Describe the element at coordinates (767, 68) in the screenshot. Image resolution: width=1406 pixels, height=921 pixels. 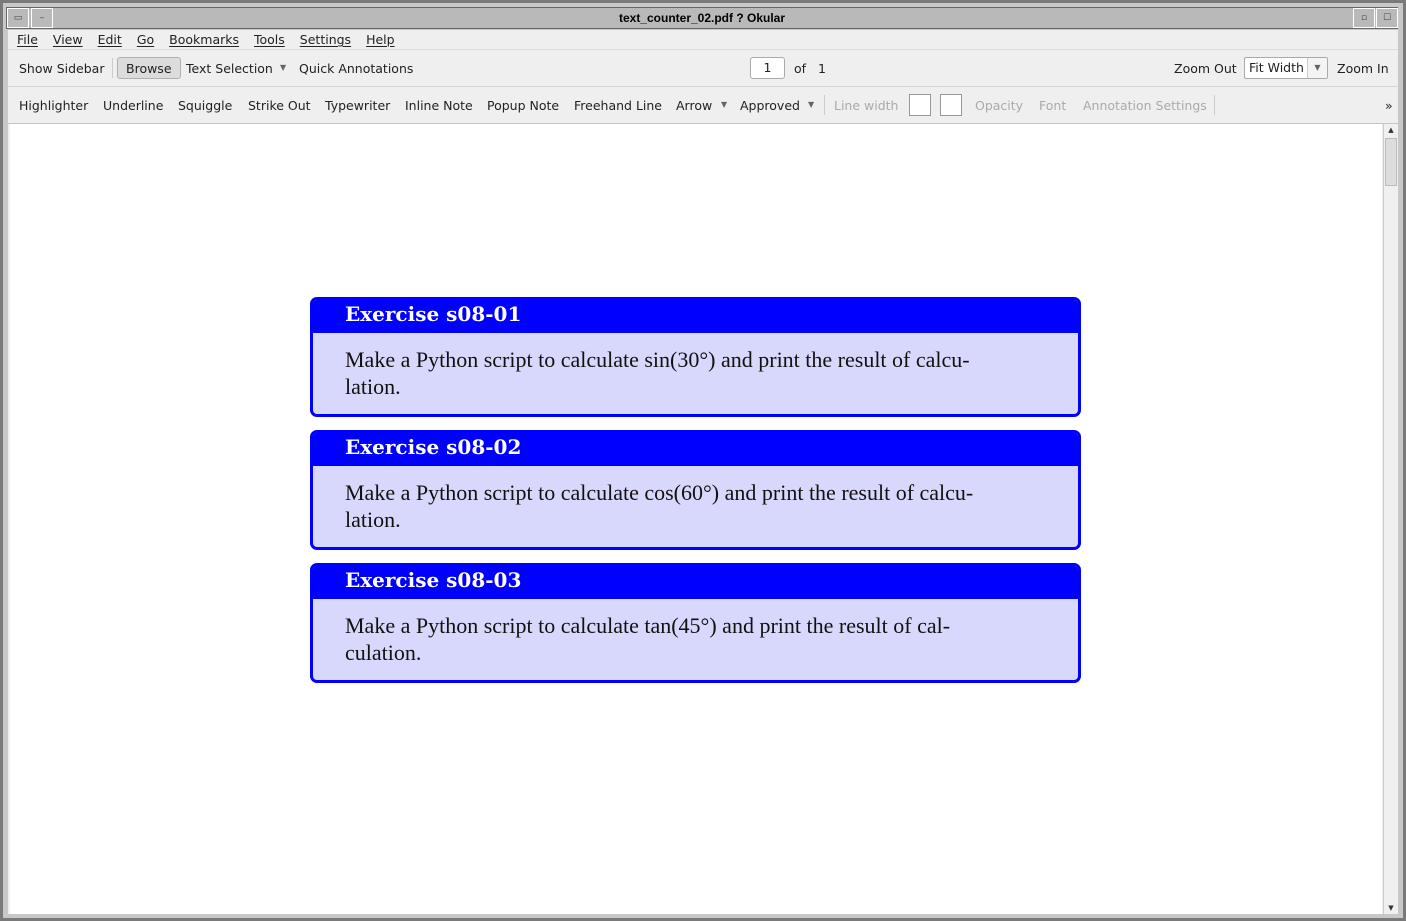
I see `page-number-input: 1` at that location.